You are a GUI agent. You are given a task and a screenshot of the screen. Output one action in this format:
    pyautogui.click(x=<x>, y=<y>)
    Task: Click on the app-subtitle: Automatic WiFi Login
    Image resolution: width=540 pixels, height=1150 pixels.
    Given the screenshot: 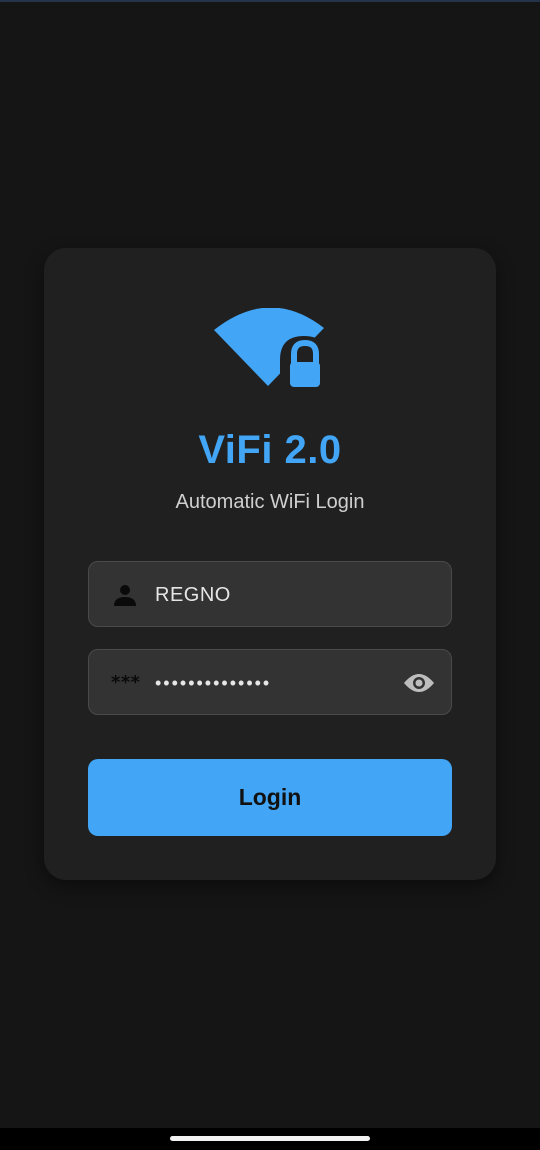 What is the action you would take?
    pyautogui.click(x=270, y=502)
    